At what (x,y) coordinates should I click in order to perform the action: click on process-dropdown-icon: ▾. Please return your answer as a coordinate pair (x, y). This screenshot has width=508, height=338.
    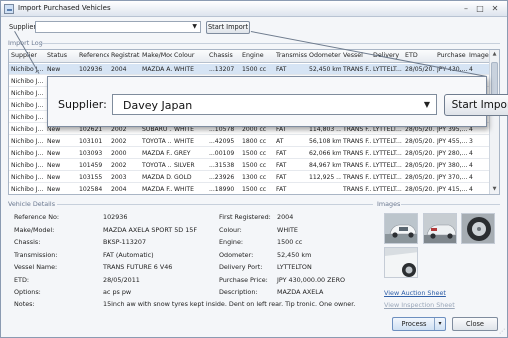
    Looking at the image, I should click on (439, 324).